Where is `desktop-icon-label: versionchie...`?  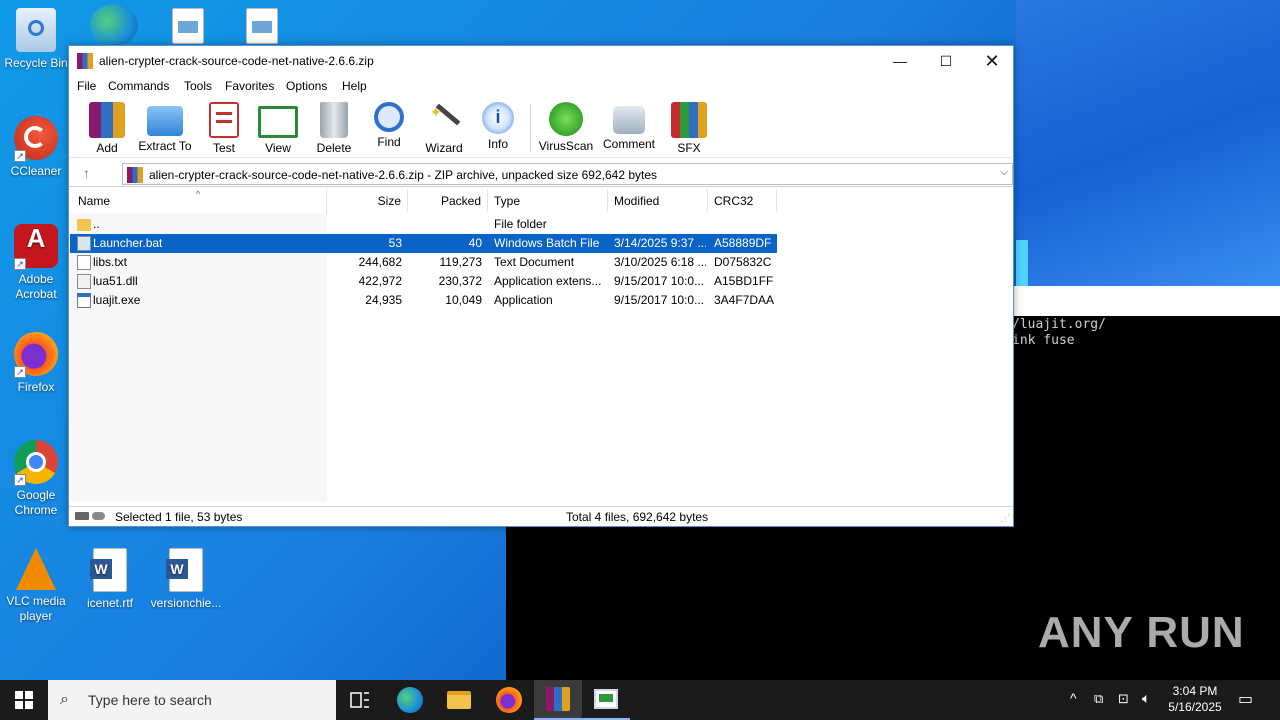 desktop-icon-label: versionchie... is located at coordinates (186, 603).